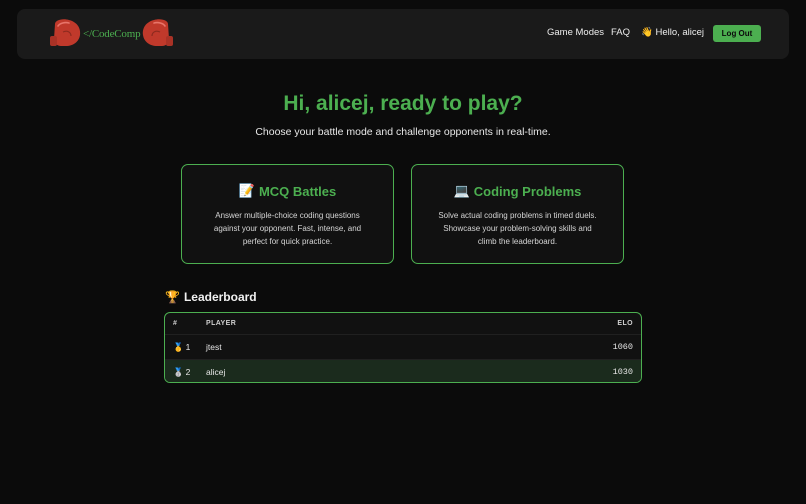 The width and height of the screenshot is (806, 504). What do you see at coordinates (737, 33) in the screenshot?
I see `logout-button: Log Out` at bounding box center [737, 33].